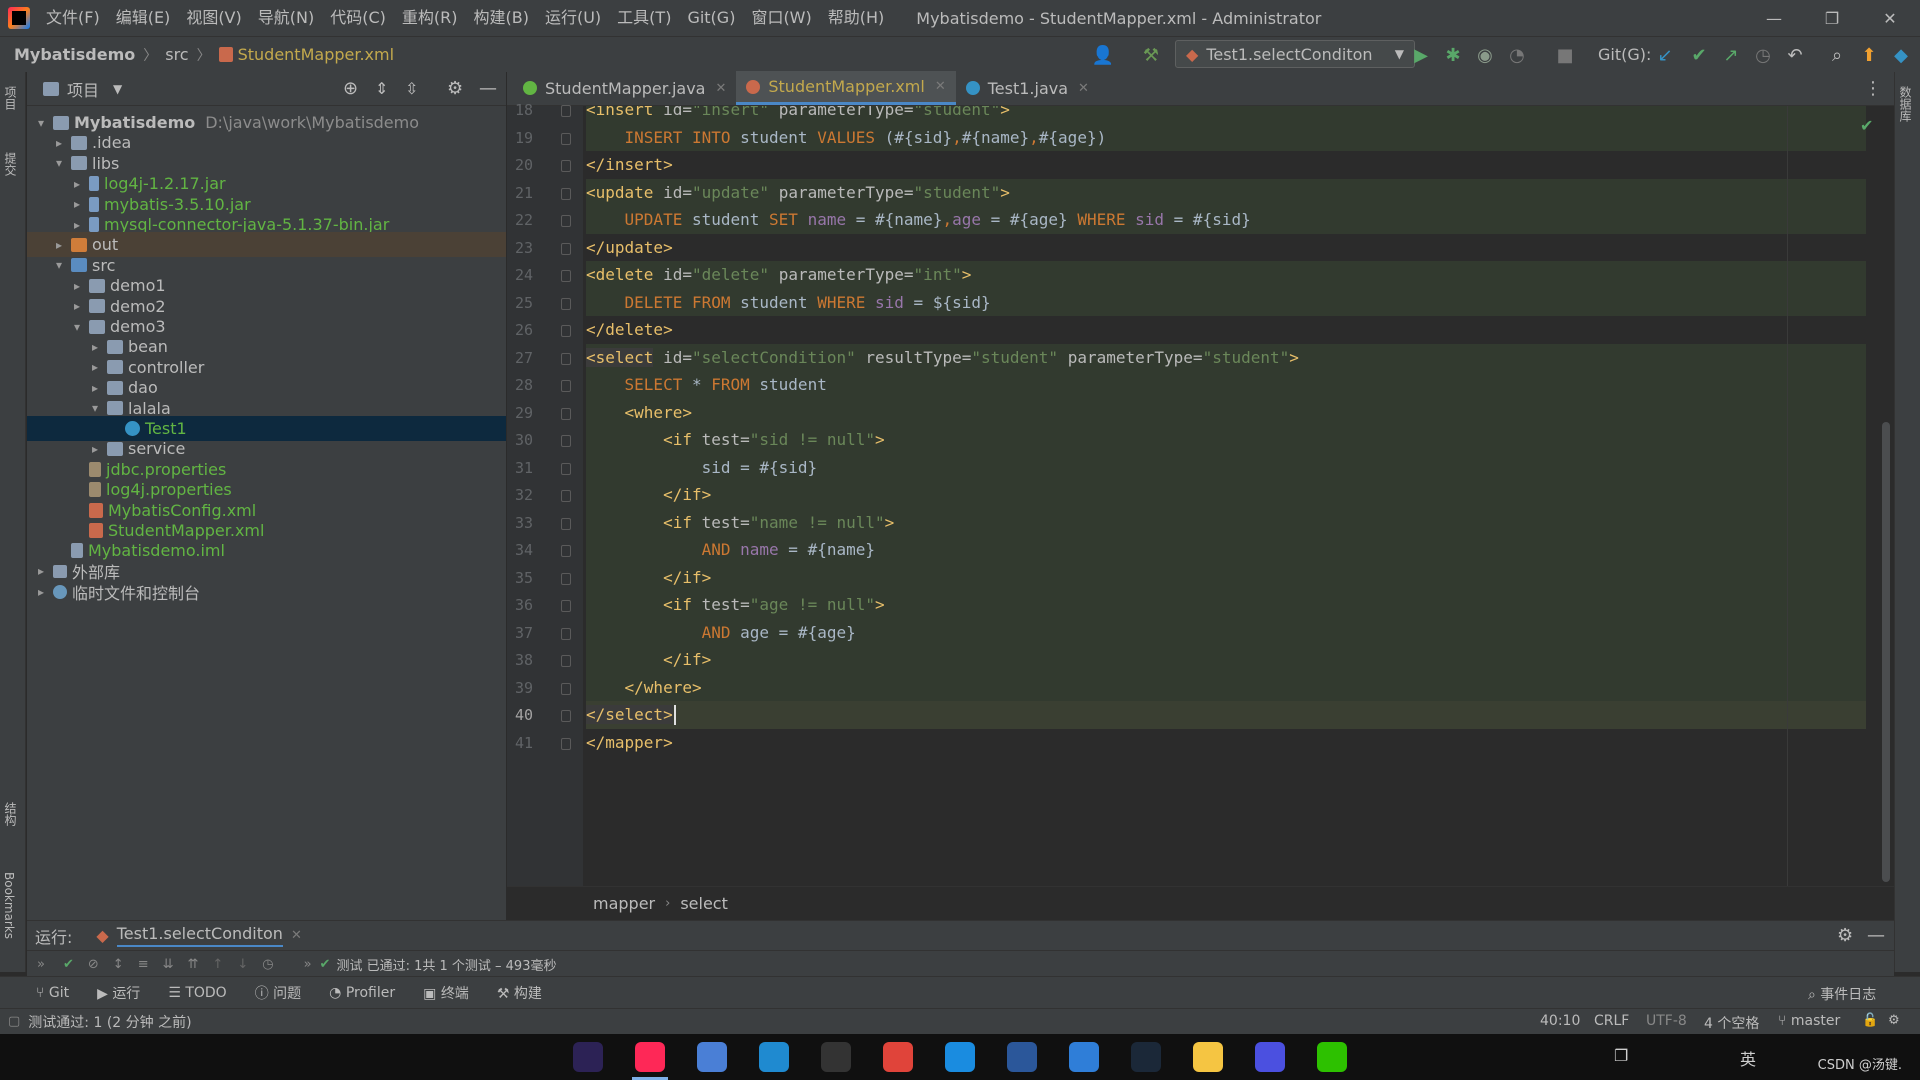 This screenshot has height=1080, width=1920. I want to click on code-line: AND age = #{age}, so click(1226, 632).